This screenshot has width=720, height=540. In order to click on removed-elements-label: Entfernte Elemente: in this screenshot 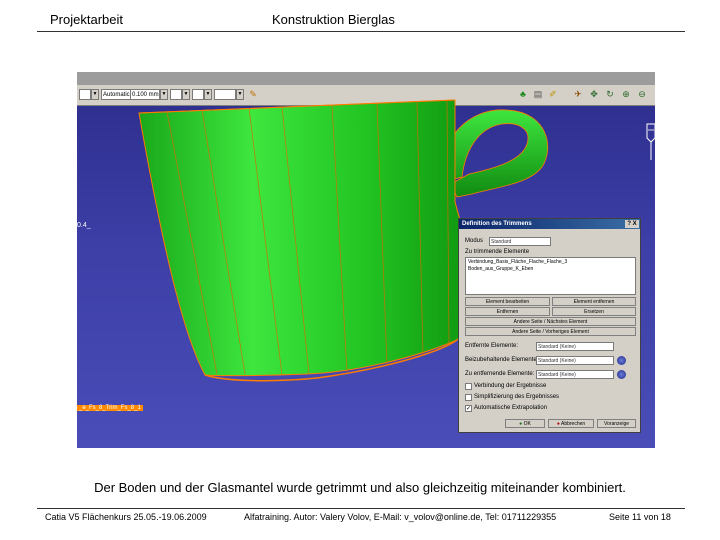, I will do `click(492, 346)`.